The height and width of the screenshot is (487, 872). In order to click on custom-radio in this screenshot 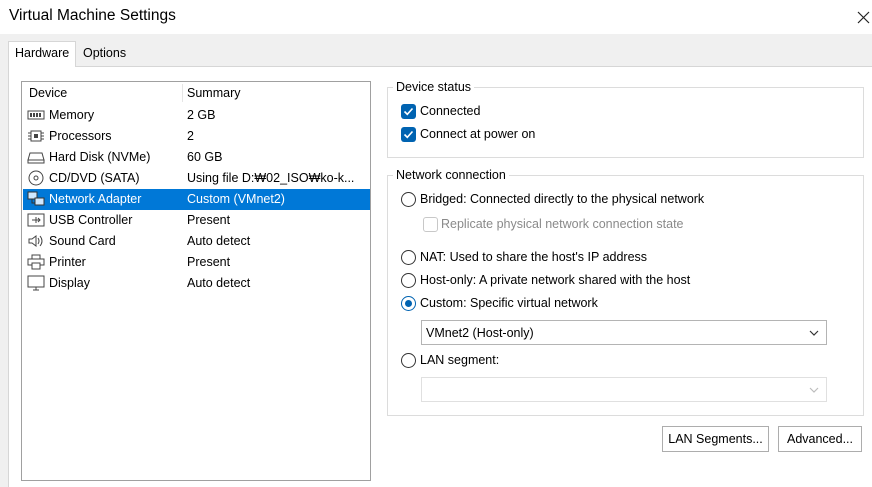, I will do `click(408, 303)`.